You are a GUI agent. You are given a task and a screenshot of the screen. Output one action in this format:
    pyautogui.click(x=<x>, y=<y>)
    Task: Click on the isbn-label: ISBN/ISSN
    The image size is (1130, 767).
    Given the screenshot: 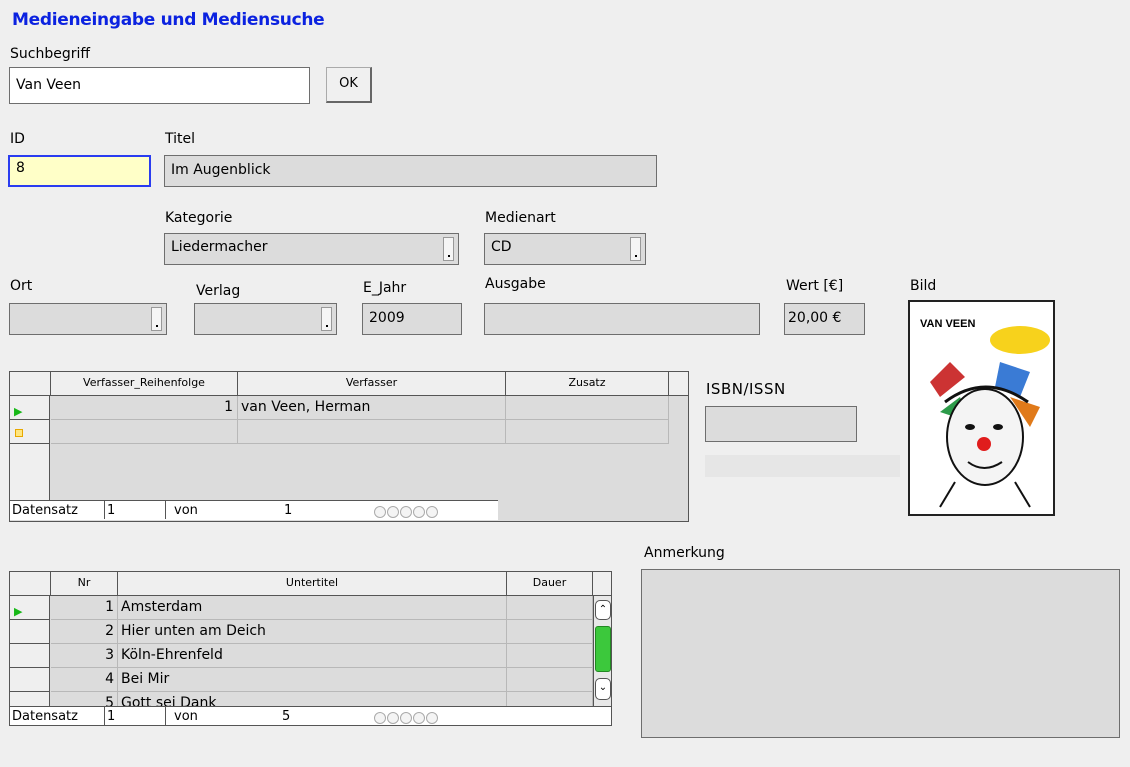 What is the action you would take?
    pyautogui.click(x=746, y=389)
    